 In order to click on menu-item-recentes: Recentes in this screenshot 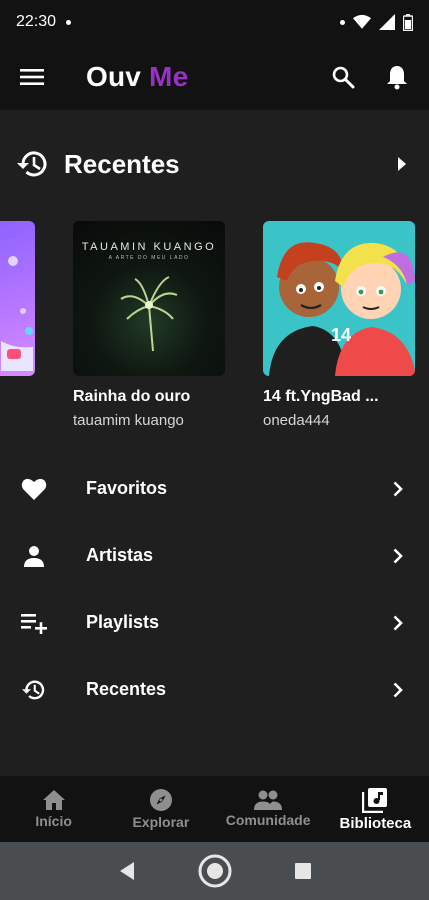, I will do `click(214, 689)`.